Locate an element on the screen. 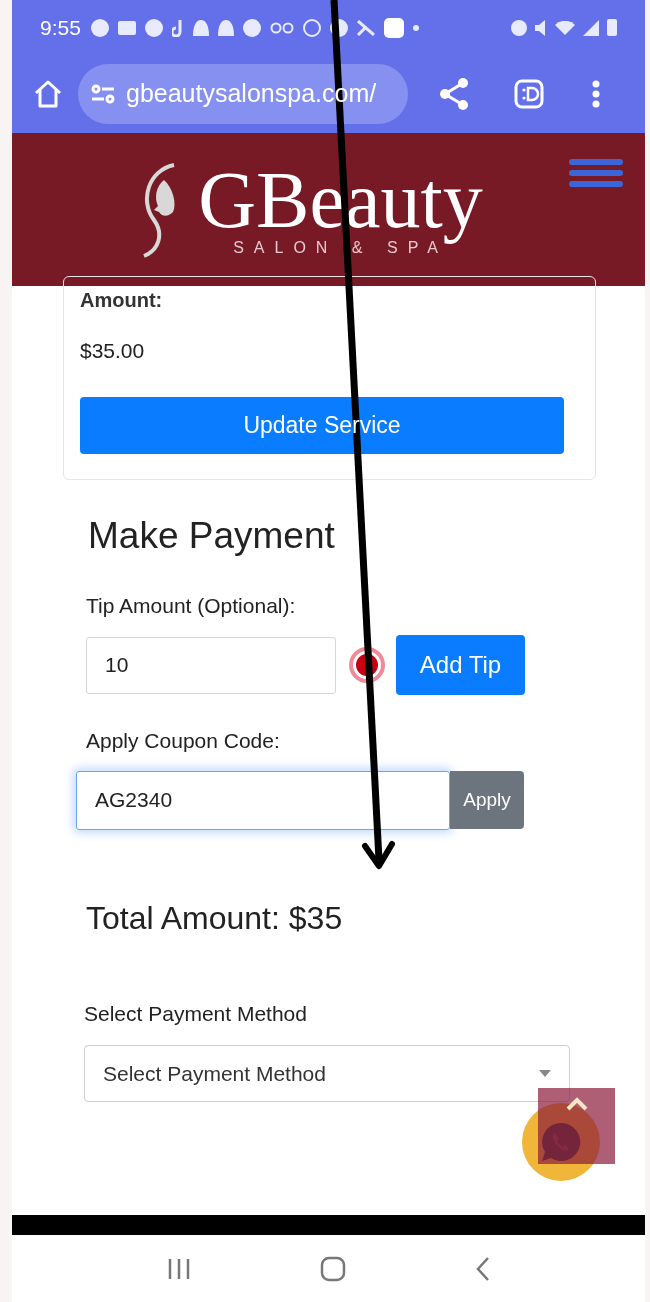 This screenshot has width=650, height=1302. battery-icon is located at coordinates (612, 27).